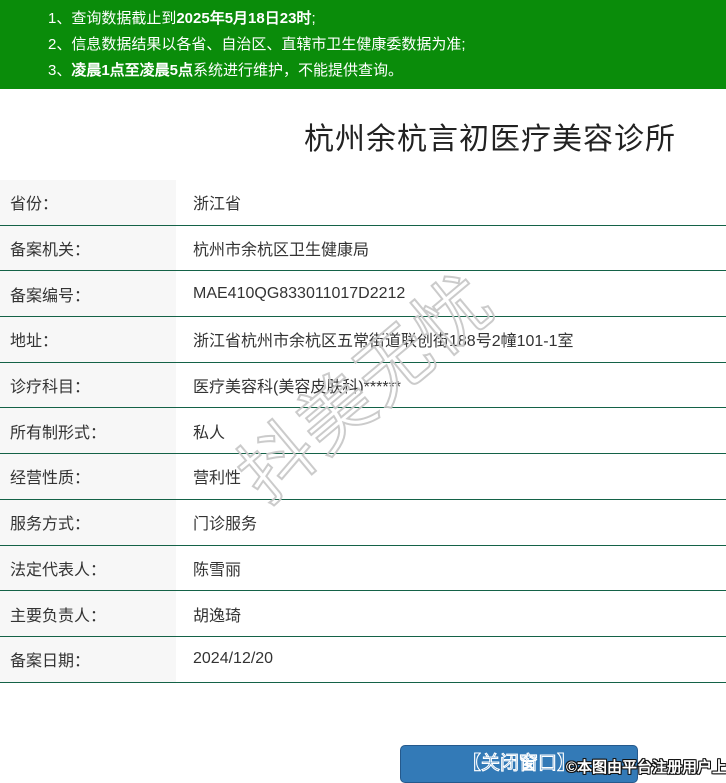 The height and width of the screenshot is (783, 726). Describe the element at coordinates (88, 476) in the screenshot. I see `field-label: 经营性质：` at that location.